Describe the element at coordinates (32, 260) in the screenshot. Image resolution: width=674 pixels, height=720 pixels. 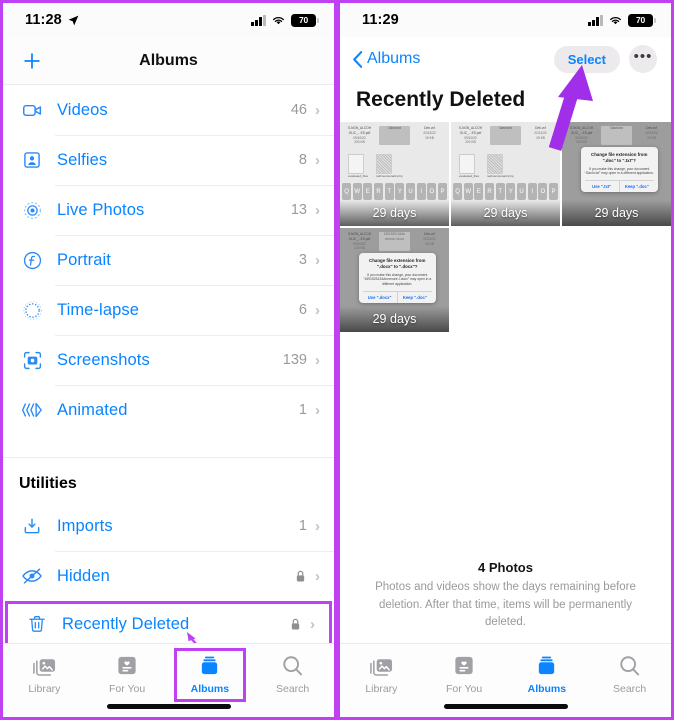
I see `aperture-f-icon` at that location.